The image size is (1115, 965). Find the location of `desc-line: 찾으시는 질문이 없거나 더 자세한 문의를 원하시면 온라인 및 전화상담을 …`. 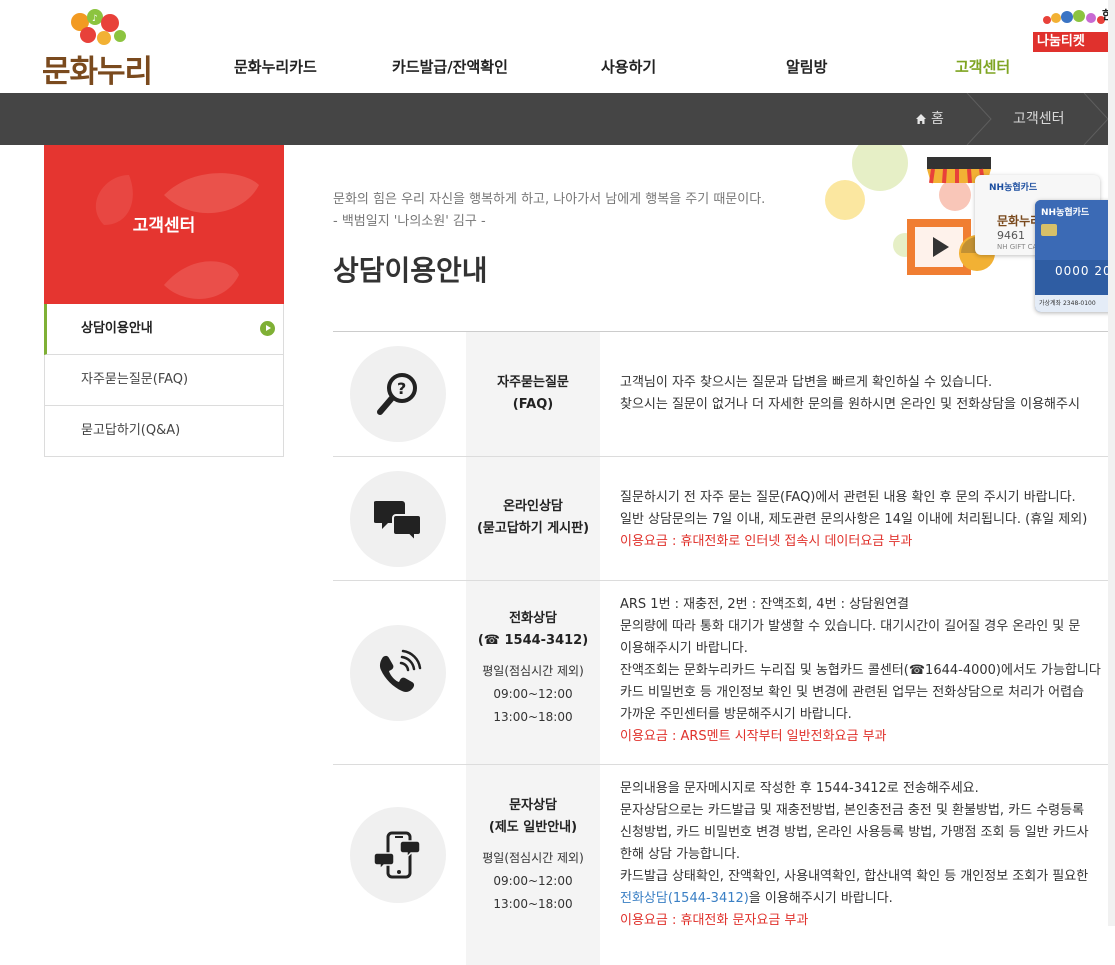

desc-line: 찾으시는 질문이 없거나 더 자세한 문의를 원하시면 온라인 및 전화상담을 … is located at coordinates (850, 404).